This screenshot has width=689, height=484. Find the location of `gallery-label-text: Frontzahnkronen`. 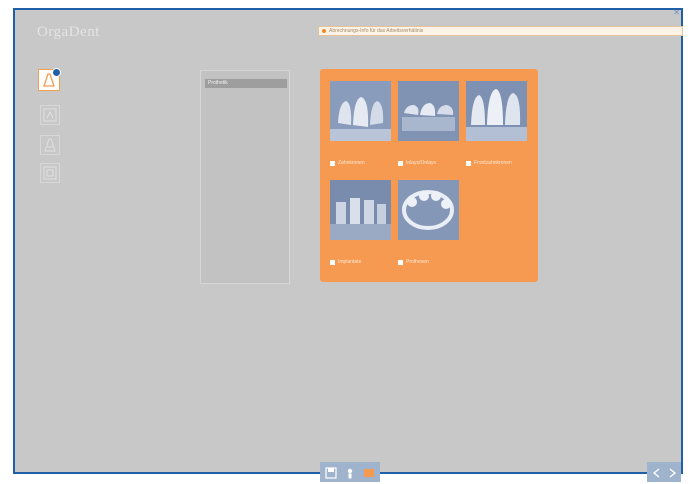

gallery-label-text: Frontzahnkronen is located at coordinates (493, 163).